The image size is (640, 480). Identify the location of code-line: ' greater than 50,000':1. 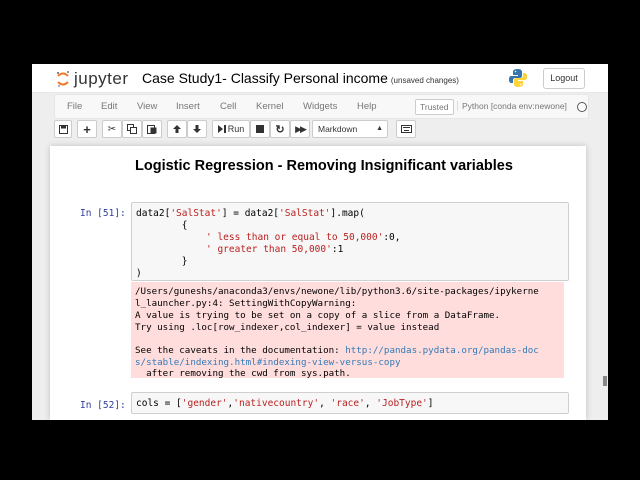
(275, 249).